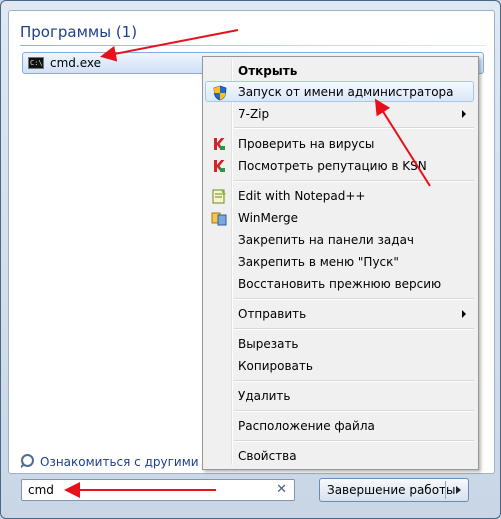 The image size is (501, 519). I want to click on see-more-results-link: Ознакомиться с другими результатами, so click(116, 461).